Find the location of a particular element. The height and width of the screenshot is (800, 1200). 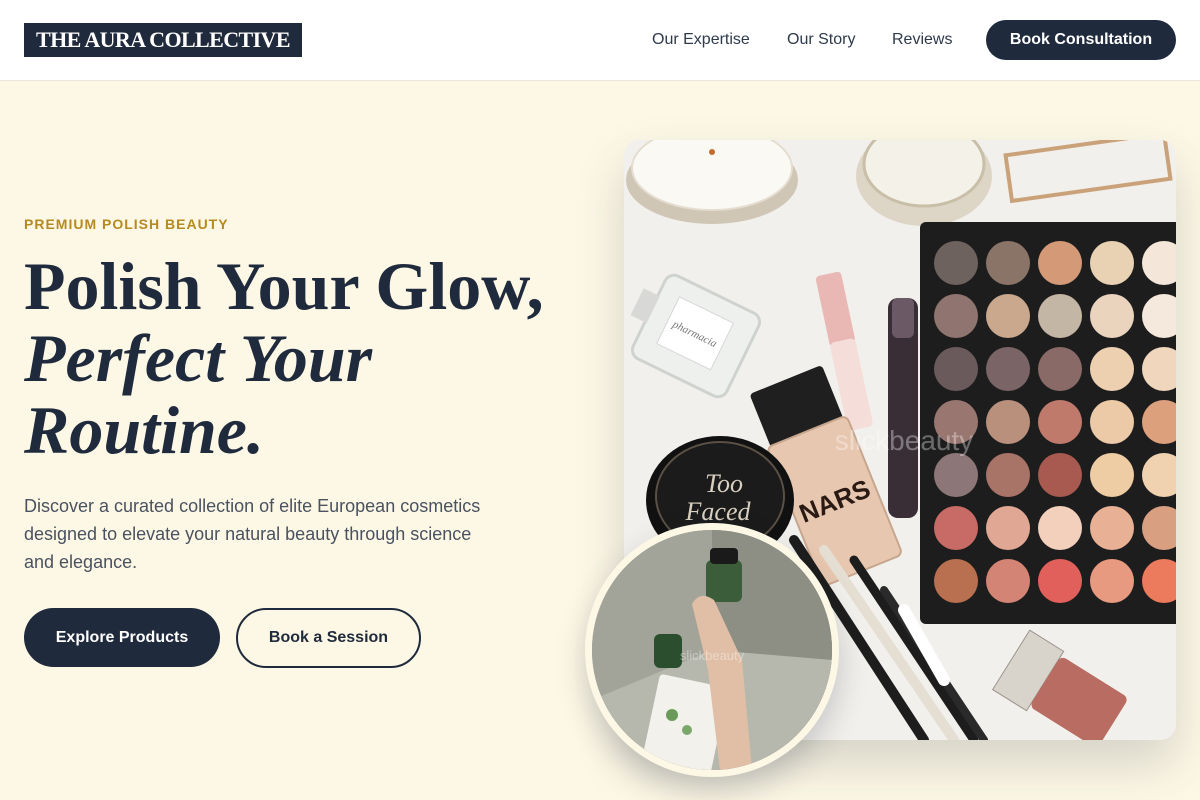

brand-logo: THE AURA COLLECTIVE is located at coordinates (163, 40).